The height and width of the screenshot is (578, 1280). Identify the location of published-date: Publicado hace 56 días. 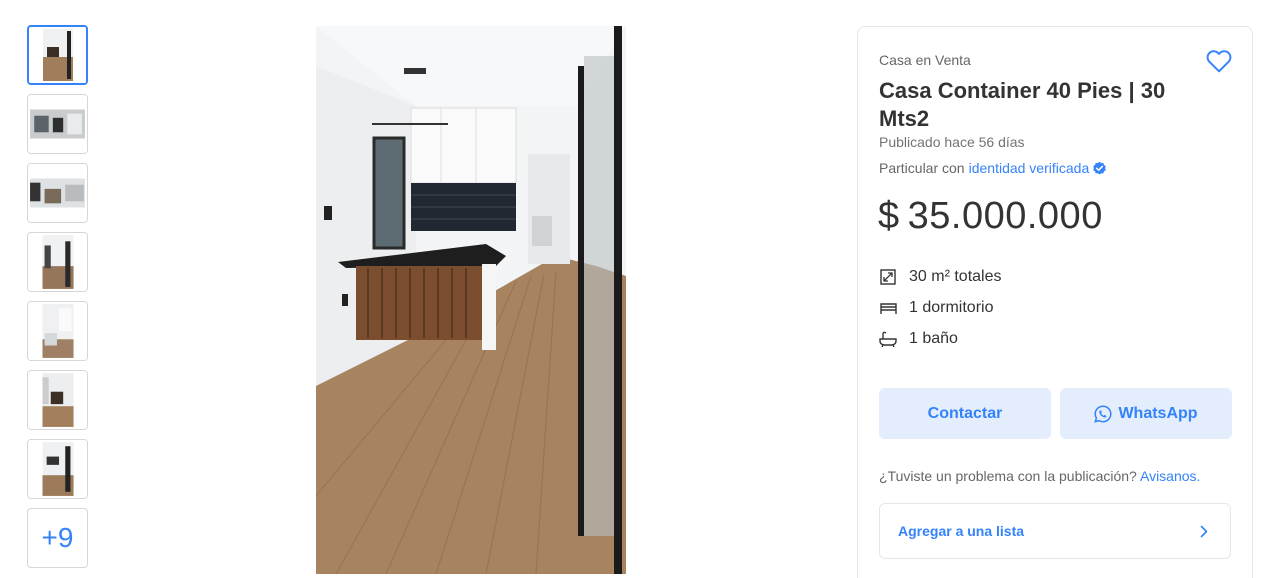
(952, 142).